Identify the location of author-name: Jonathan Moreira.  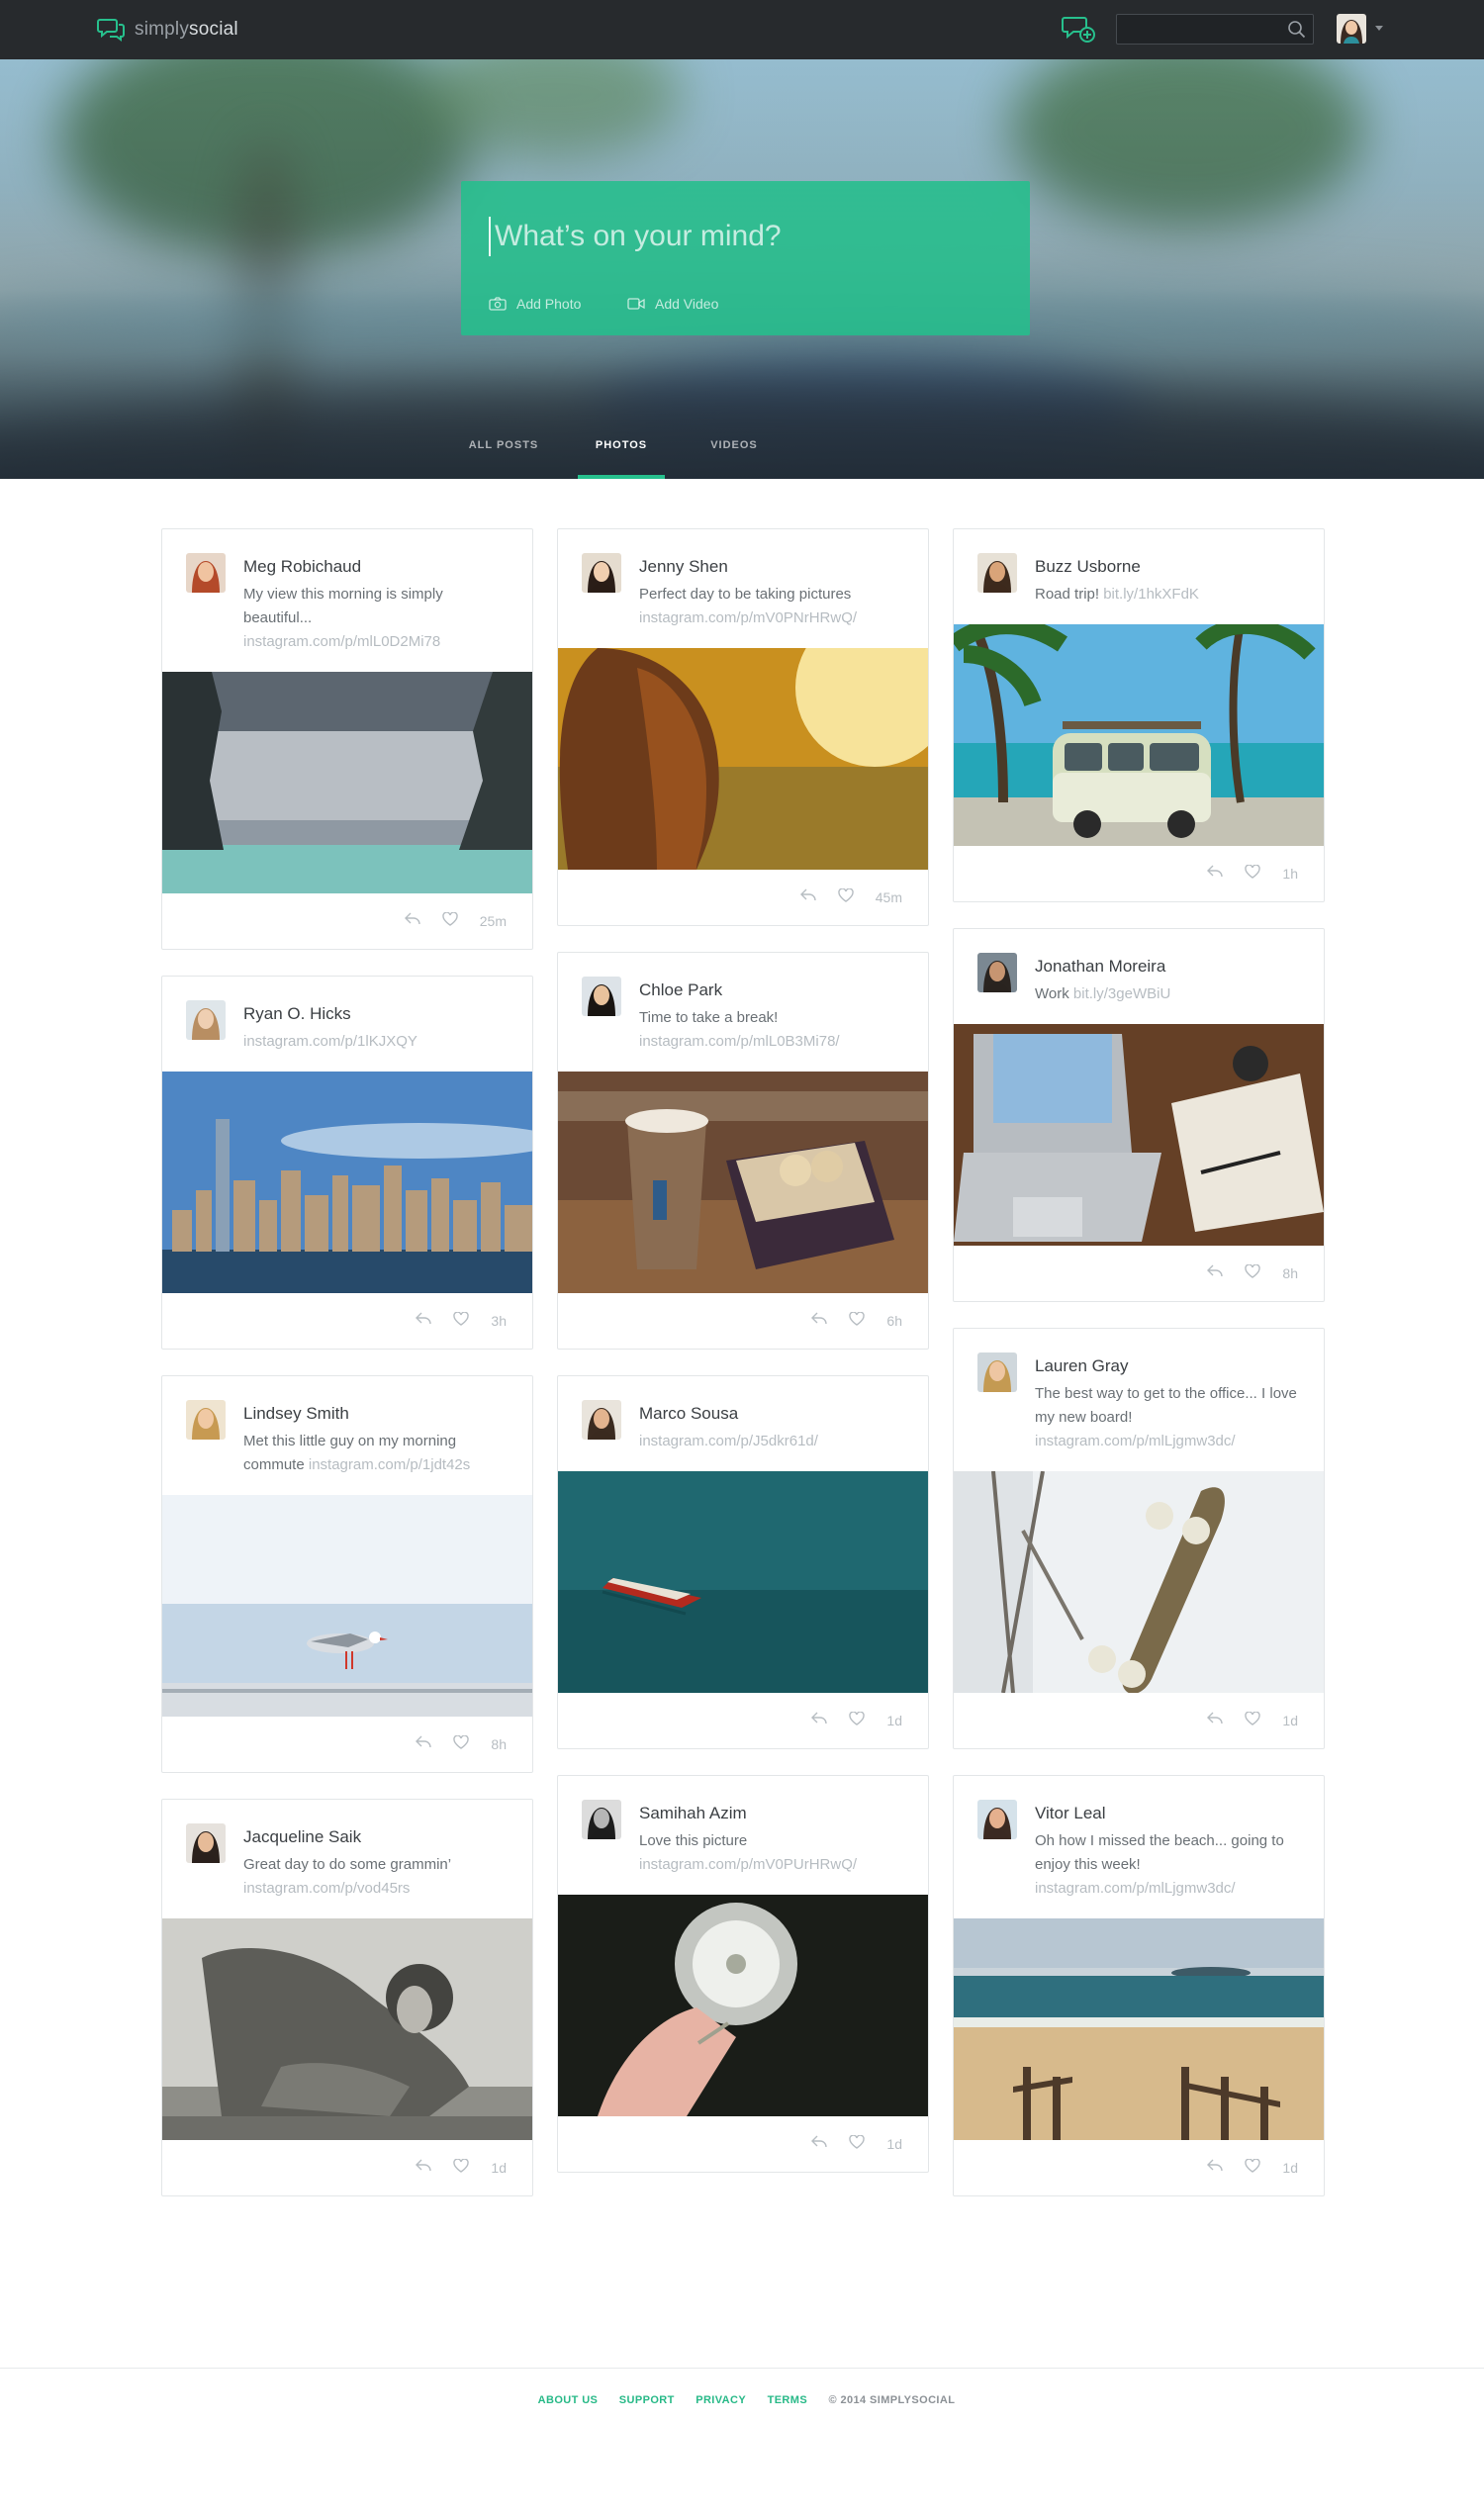
(1169, 967).